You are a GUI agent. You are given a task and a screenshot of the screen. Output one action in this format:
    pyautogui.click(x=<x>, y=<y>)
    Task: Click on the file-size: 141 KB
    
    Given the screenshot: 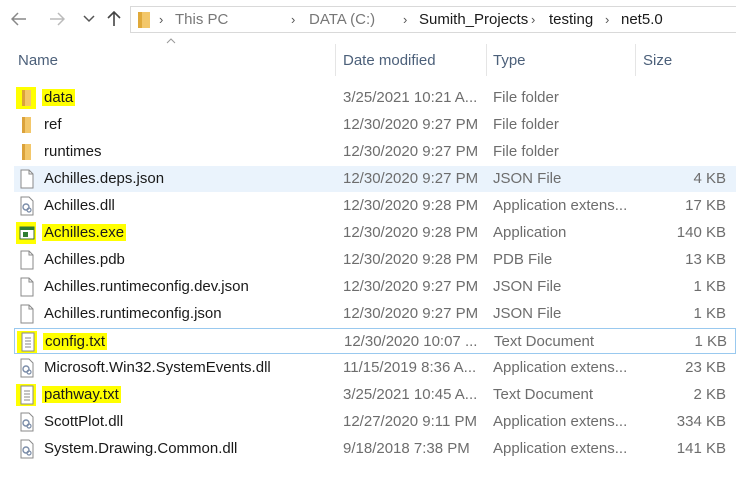 What is the action you would take?
    pyautogui.click(x=701, y=448)
    